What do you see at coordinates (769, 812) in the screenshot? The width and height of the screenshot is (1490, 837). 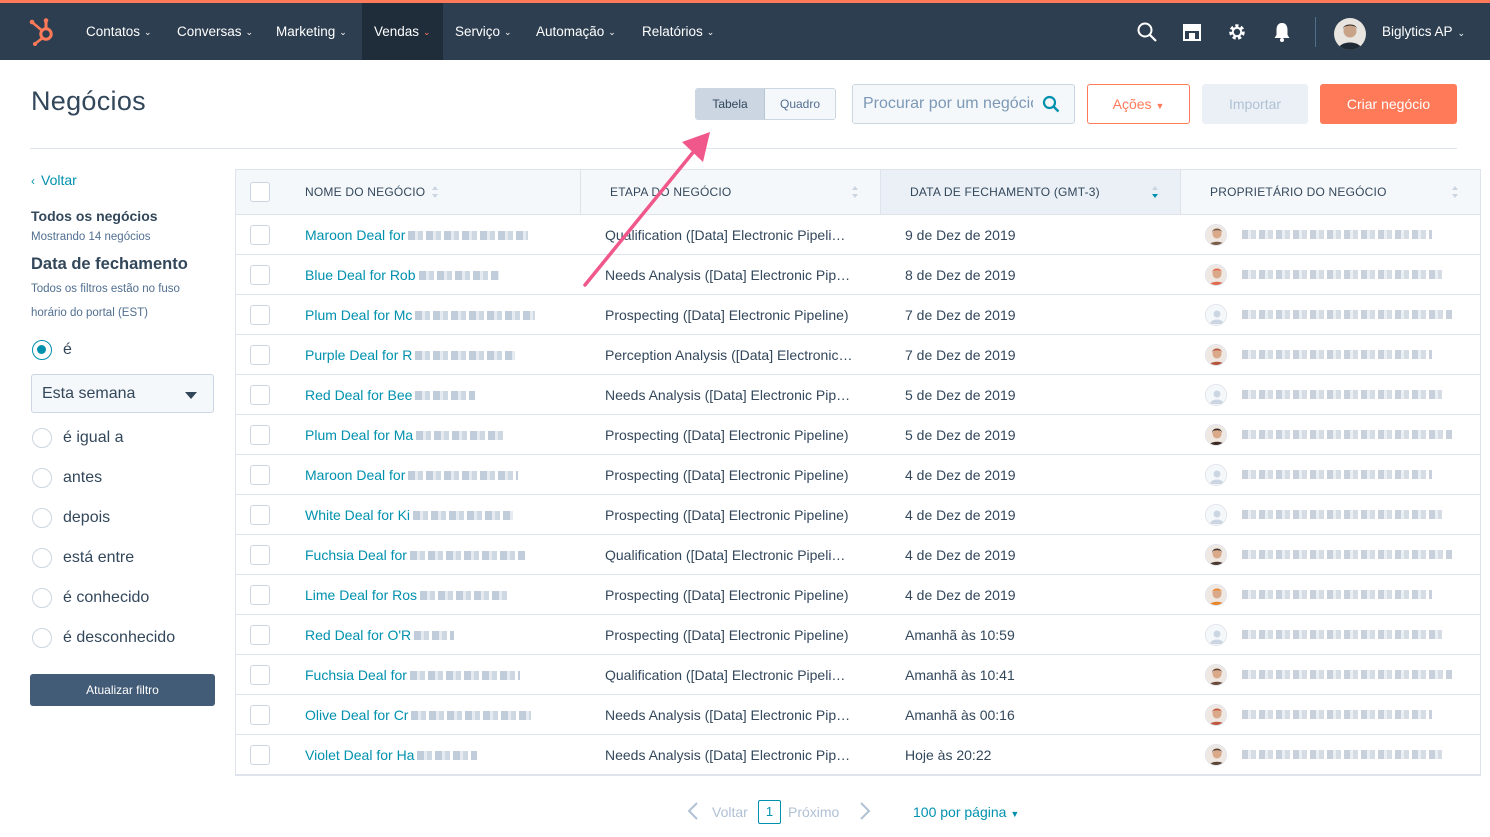 I see `pagination-current-page: 1` at bounding box center [769, 812].